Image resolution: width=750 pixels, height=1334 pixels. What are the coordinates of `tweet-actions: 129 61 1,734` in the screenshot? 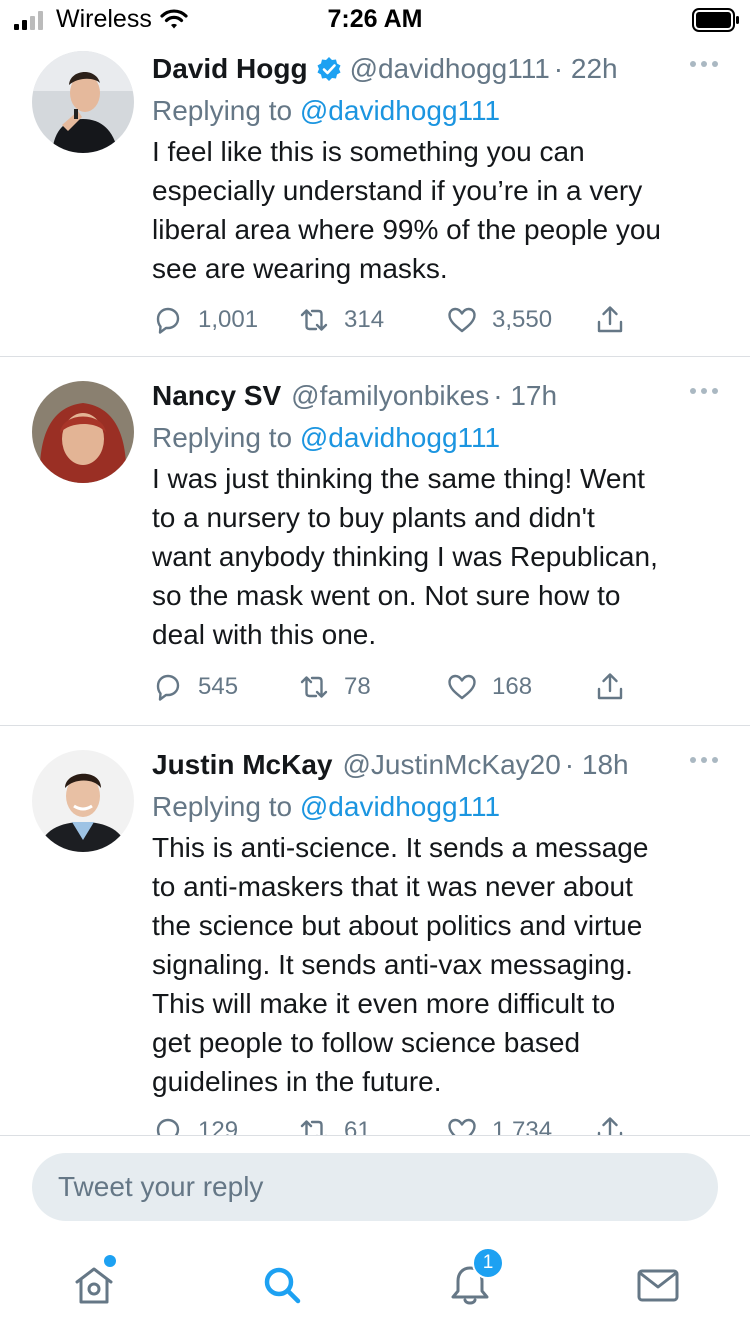 It's located at (402, 1123).